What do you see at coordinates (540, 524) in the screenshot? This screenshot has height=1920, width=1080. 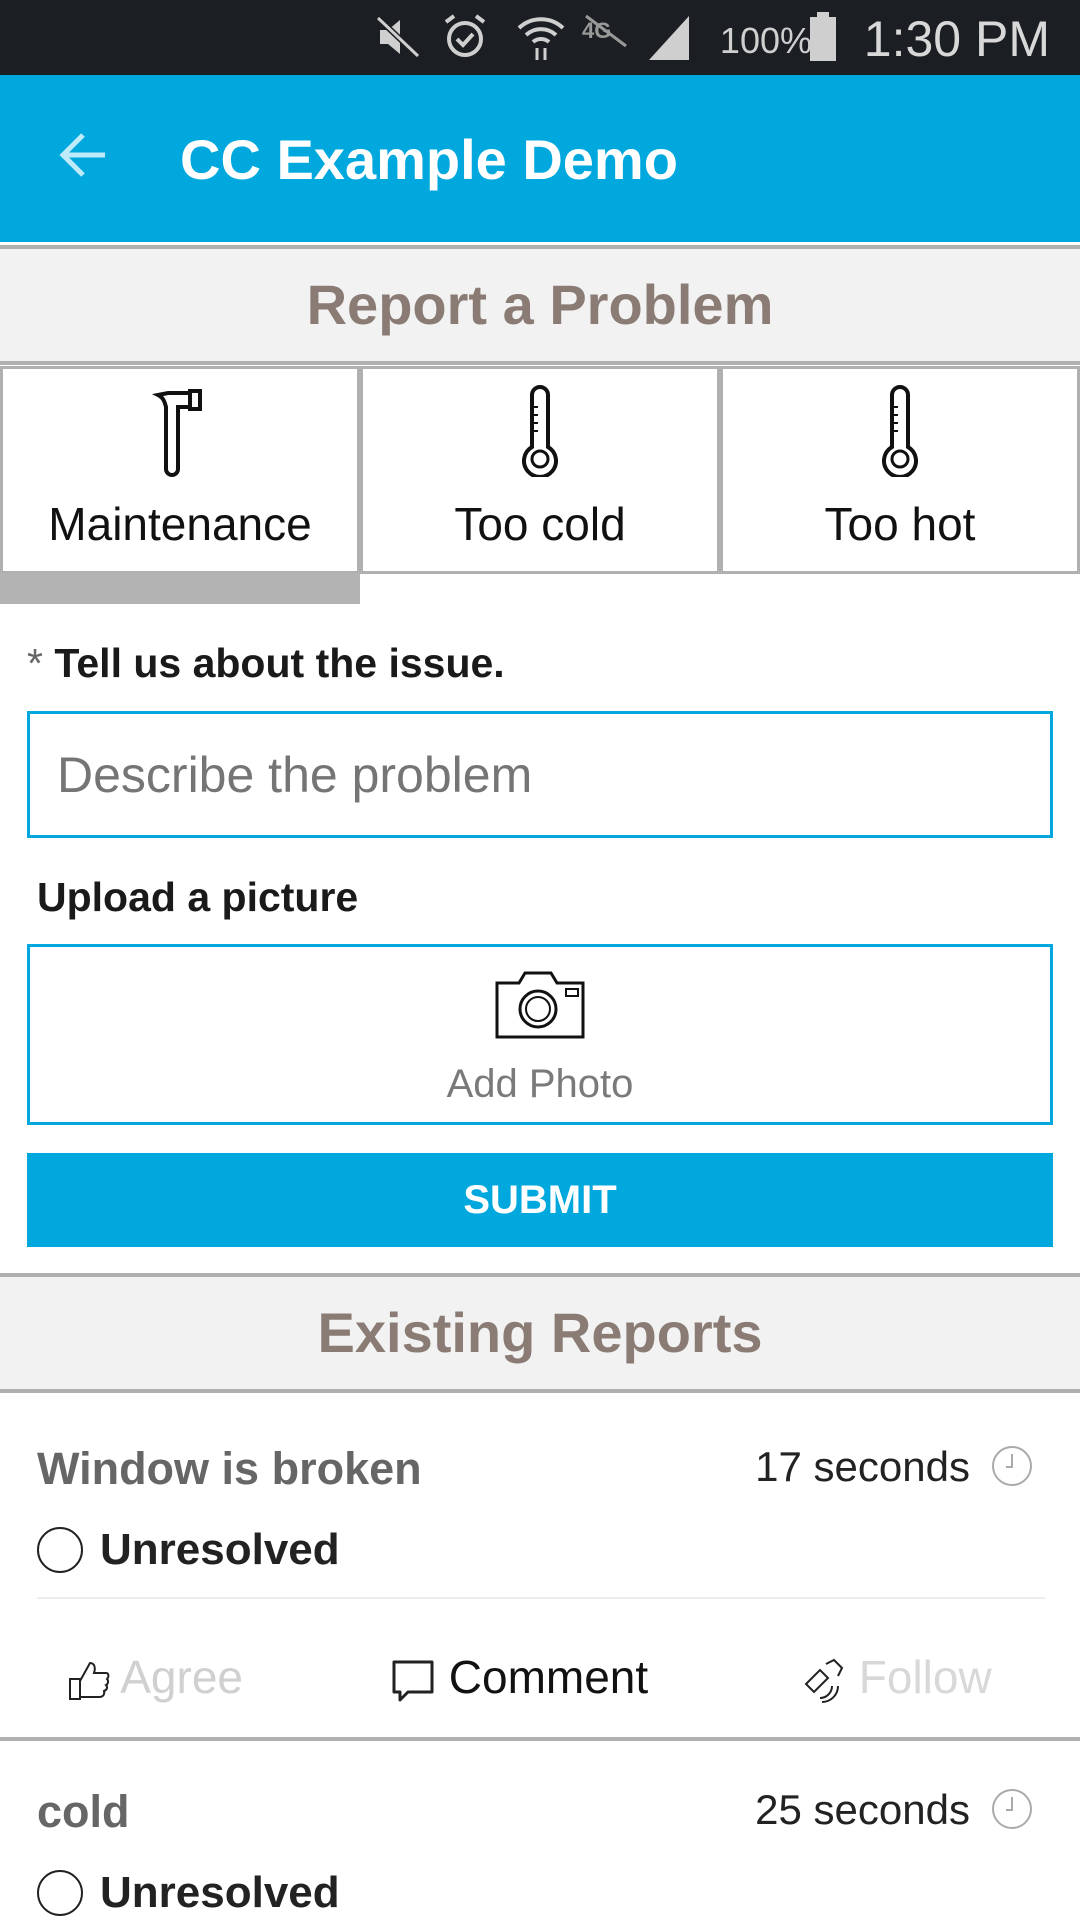 I see `category-label: Too cold` at bounding box center [540, 524].